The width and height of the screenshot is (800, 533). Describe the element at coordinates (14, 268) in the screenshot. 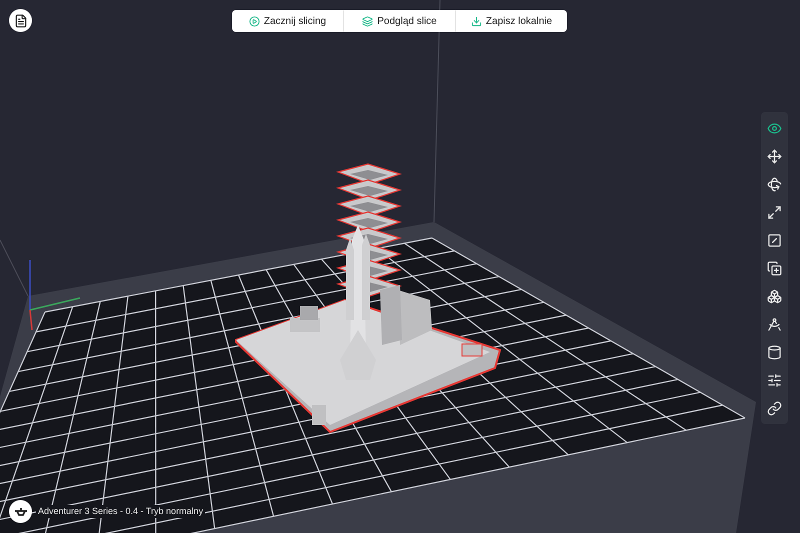

I see `wall-edge-line` at that location.